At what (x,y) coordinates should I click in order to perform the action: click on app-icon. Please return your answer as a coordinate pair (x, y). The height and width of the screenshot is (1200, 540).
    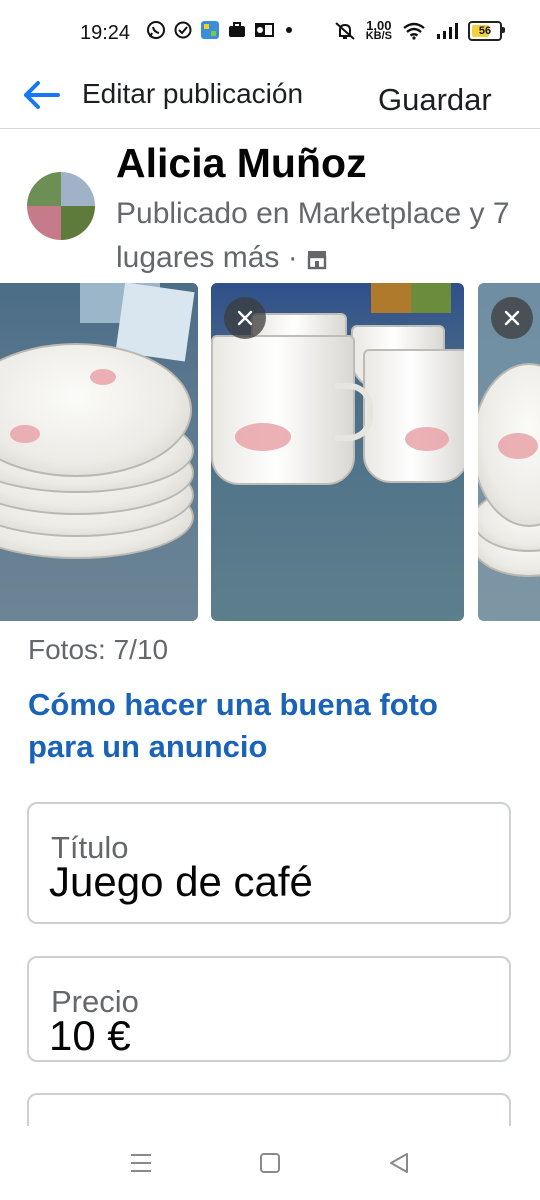
    Looking at the image, I should click on (210, 30).